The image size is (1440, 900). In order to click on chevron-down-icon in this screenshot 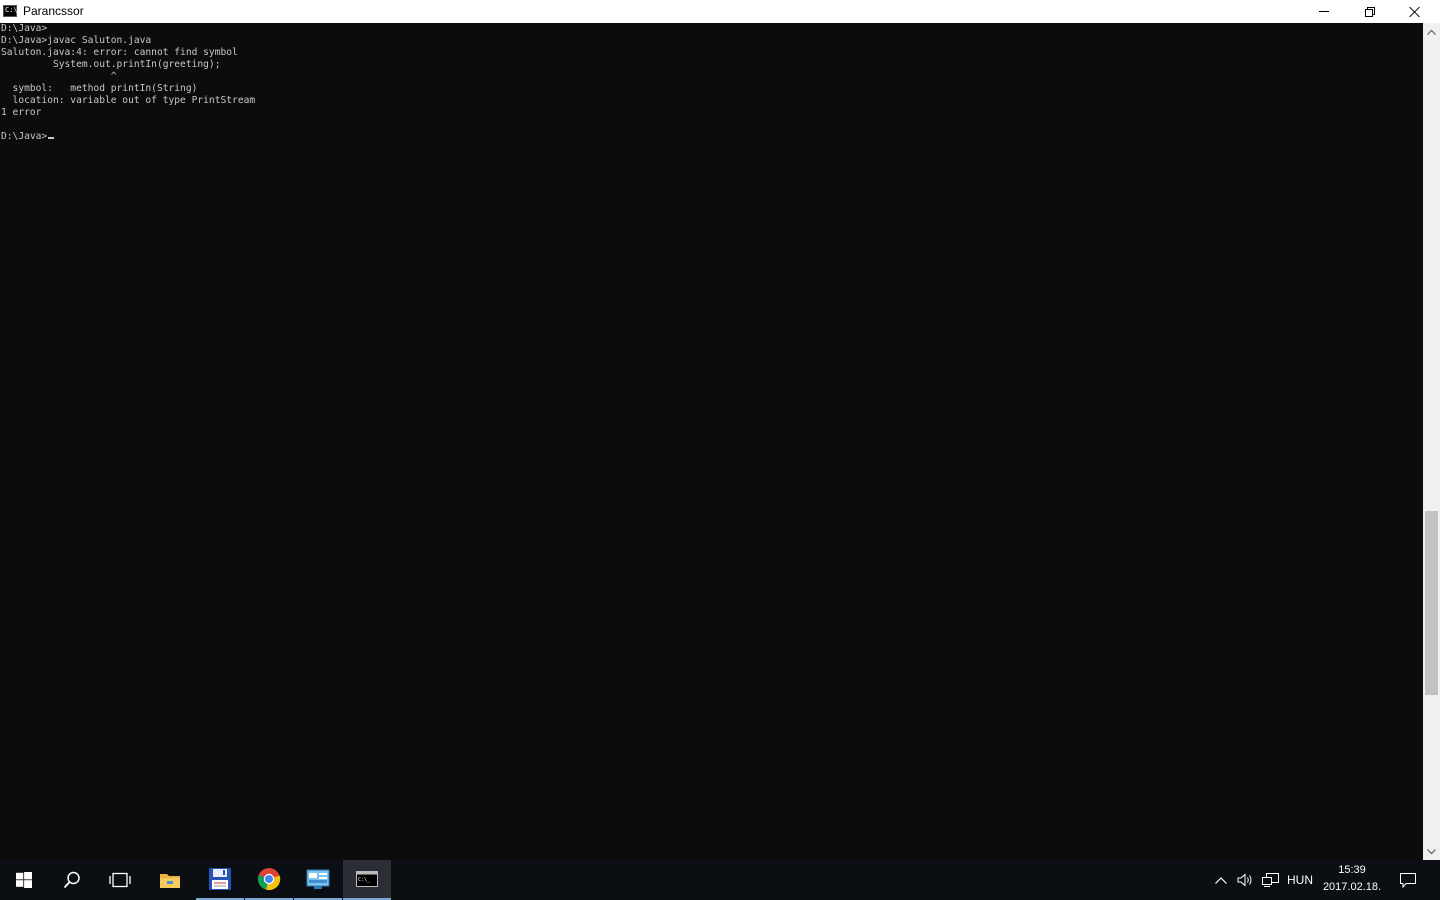, I will do `click(1431, 851)`.